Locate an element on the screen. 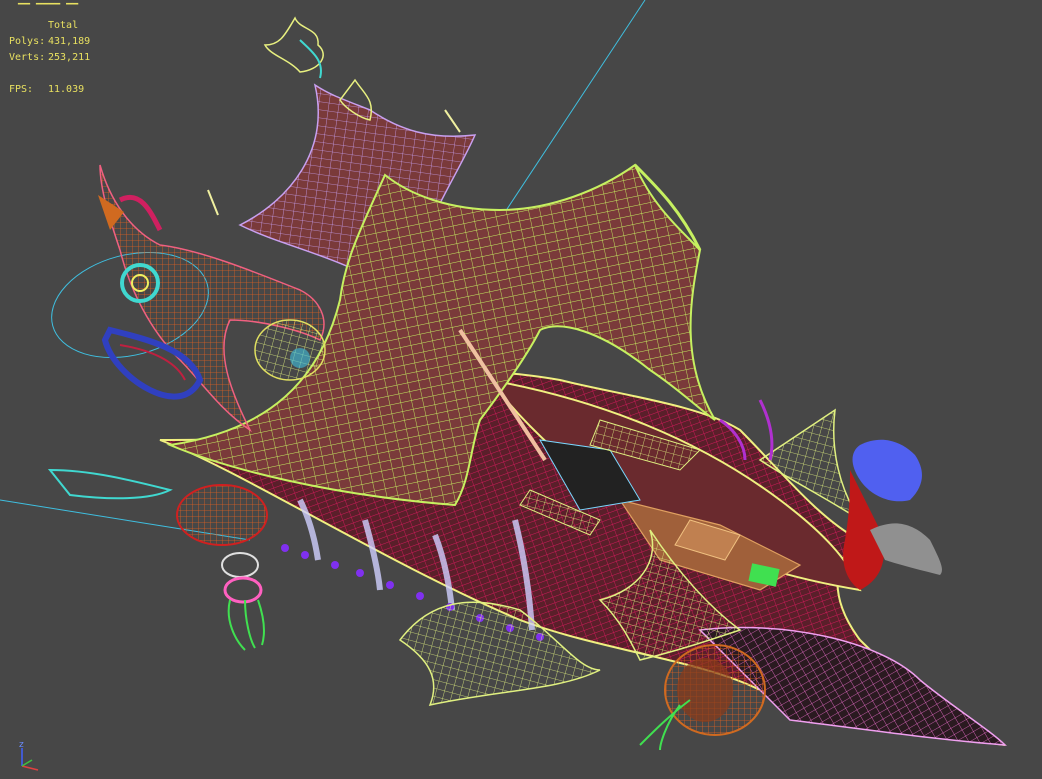 The image size is (1042, 779). gizmo-z-label: z is located at coordinates (21, 745).